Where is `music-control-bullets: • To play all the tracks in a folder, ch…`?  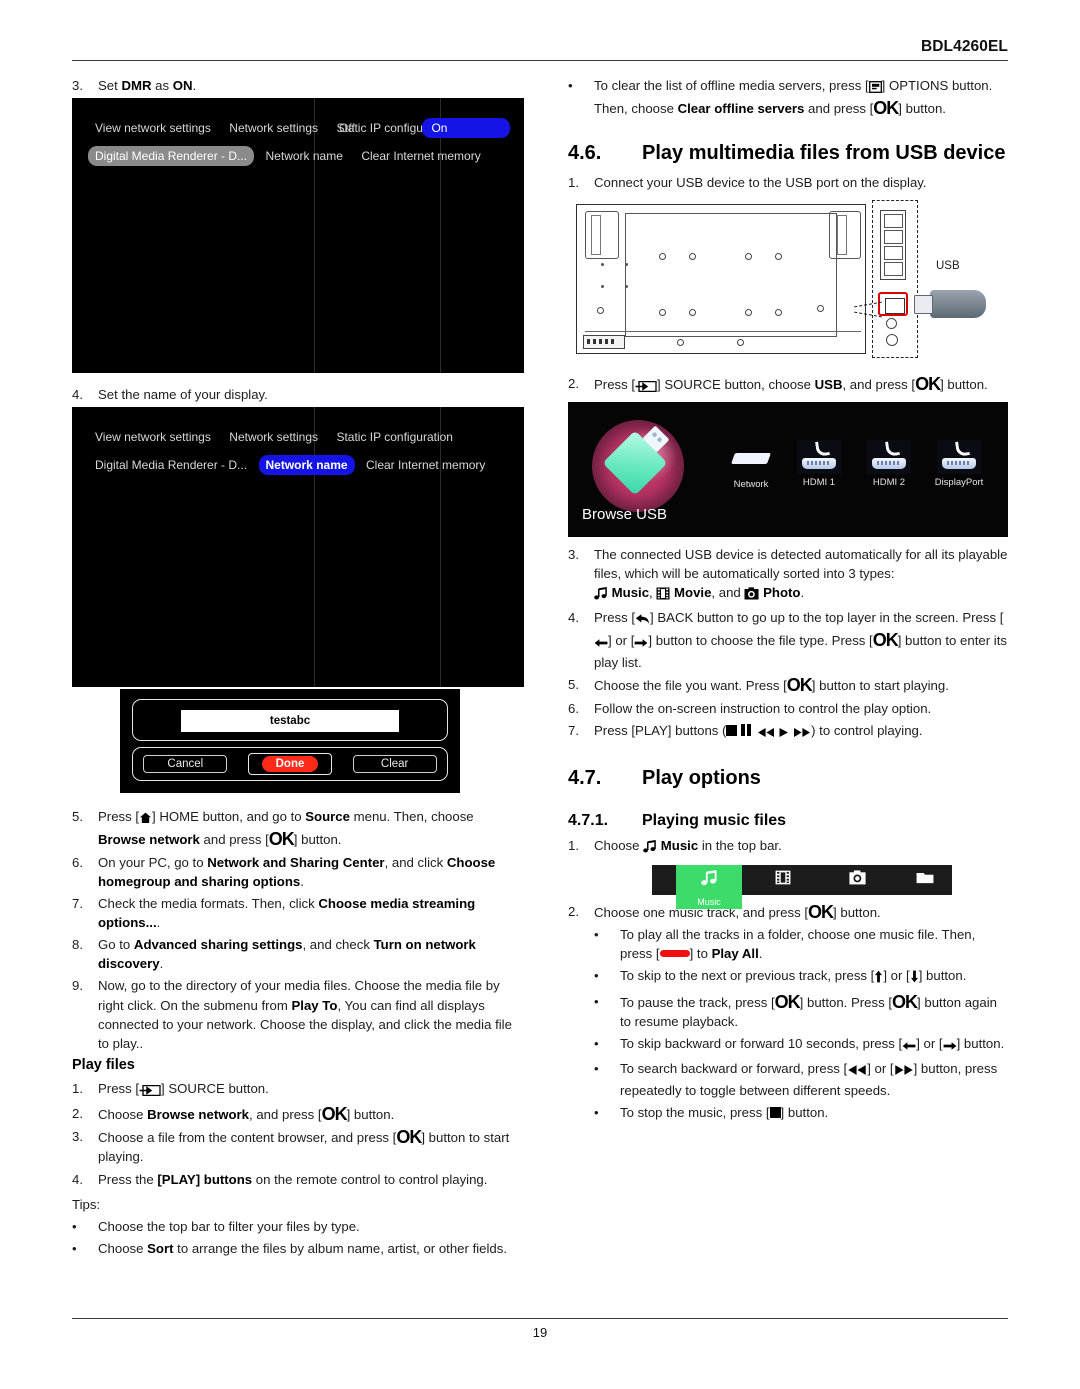
music-control-bullets: • To play all the tracks in a folder, ch… is located at coordinates (801, 1023).